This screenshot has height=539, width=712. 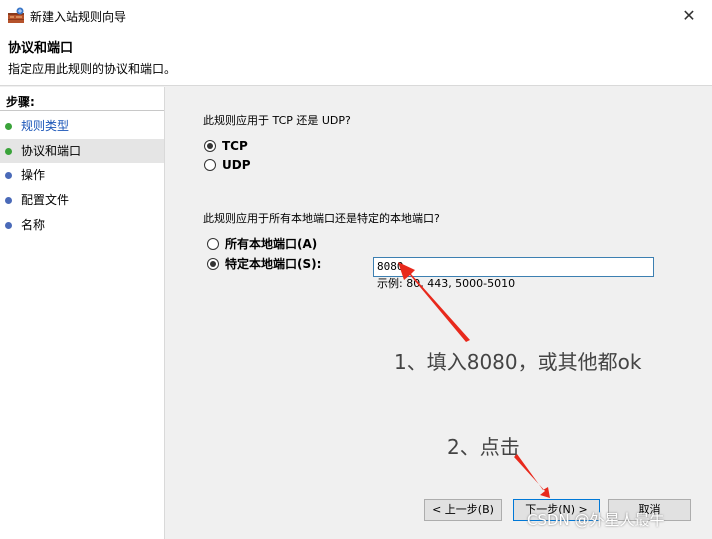 I want to click on specific-ports-input: 8080, so click(x=513, y=267).